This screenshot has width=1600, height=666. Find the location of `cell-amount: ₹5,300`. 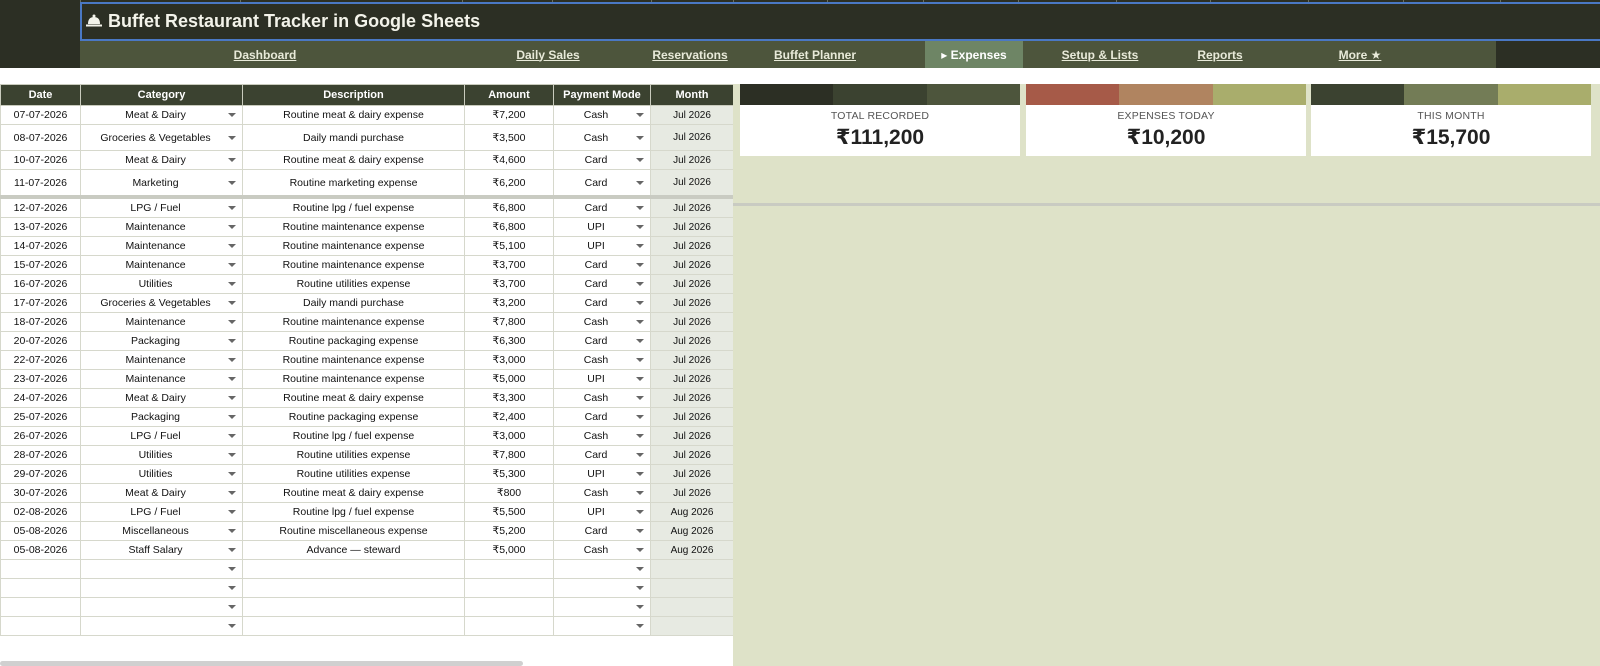

cell-amount: ₹5,300 is located at coordinates (509, 474).